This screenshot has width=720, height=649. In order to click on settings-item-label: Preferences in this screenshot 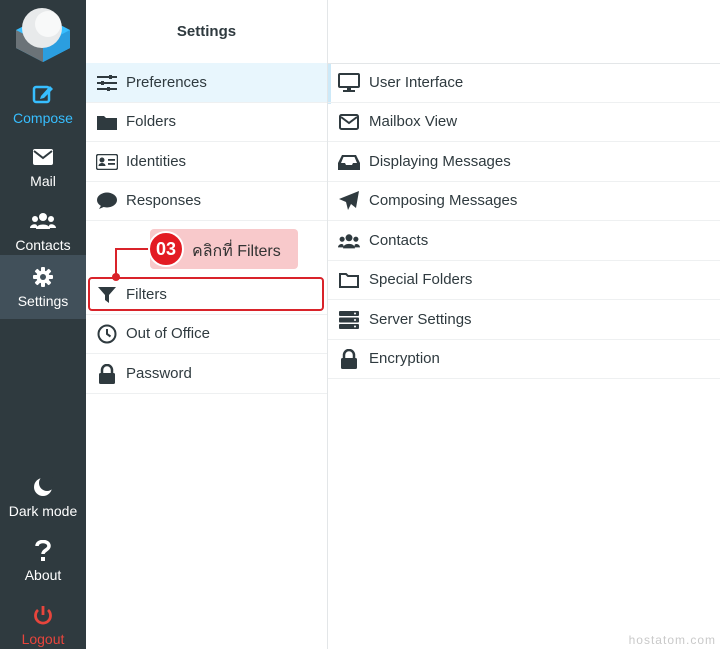, I will do `click(166, 82)`.